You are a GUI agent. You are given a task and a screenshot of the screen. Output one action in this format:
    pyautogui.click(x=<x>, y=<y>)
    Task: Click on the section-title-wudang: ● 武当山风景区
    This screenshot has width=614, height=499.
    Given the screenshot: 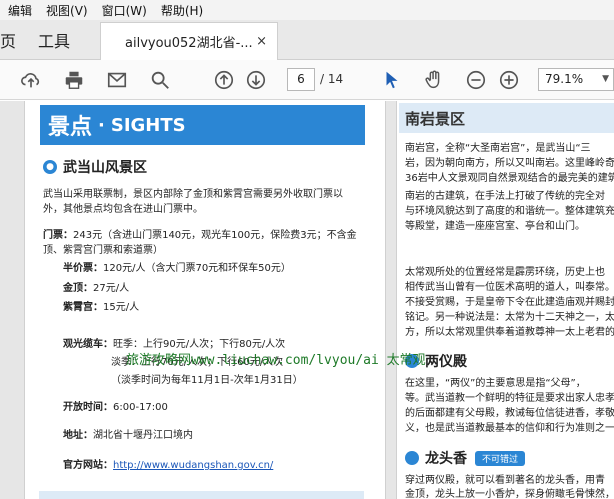 What is the action you would take?
    pyautogui.click(x=95, y=167)
    